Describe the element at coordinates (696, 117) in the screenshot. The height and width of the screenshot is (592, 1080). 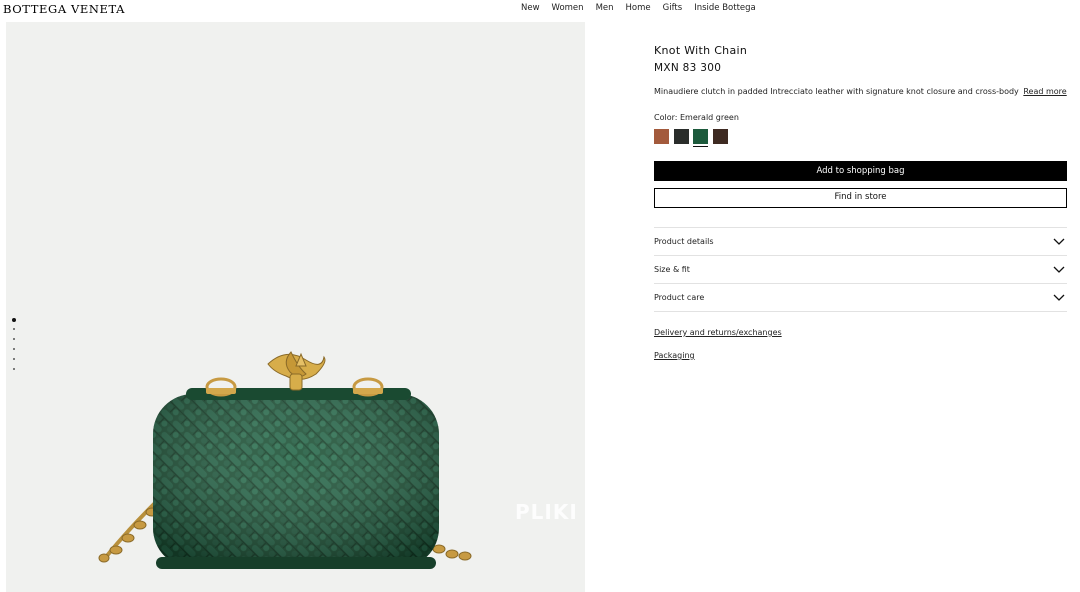
I see `color-label: Color: Emerald green` at that location.